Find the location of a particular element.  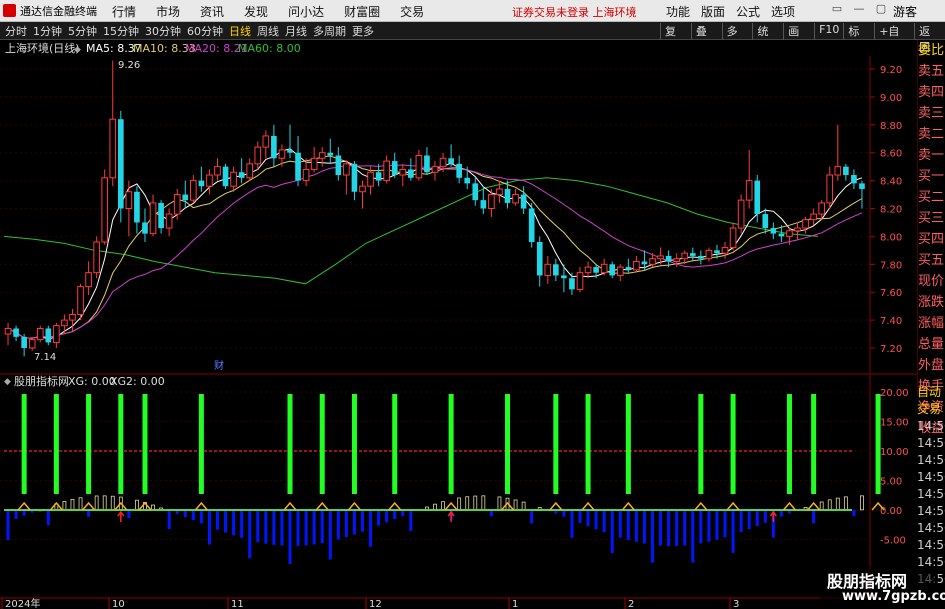

menu-item-trade: 交易 is located at coordinates (412, 11).